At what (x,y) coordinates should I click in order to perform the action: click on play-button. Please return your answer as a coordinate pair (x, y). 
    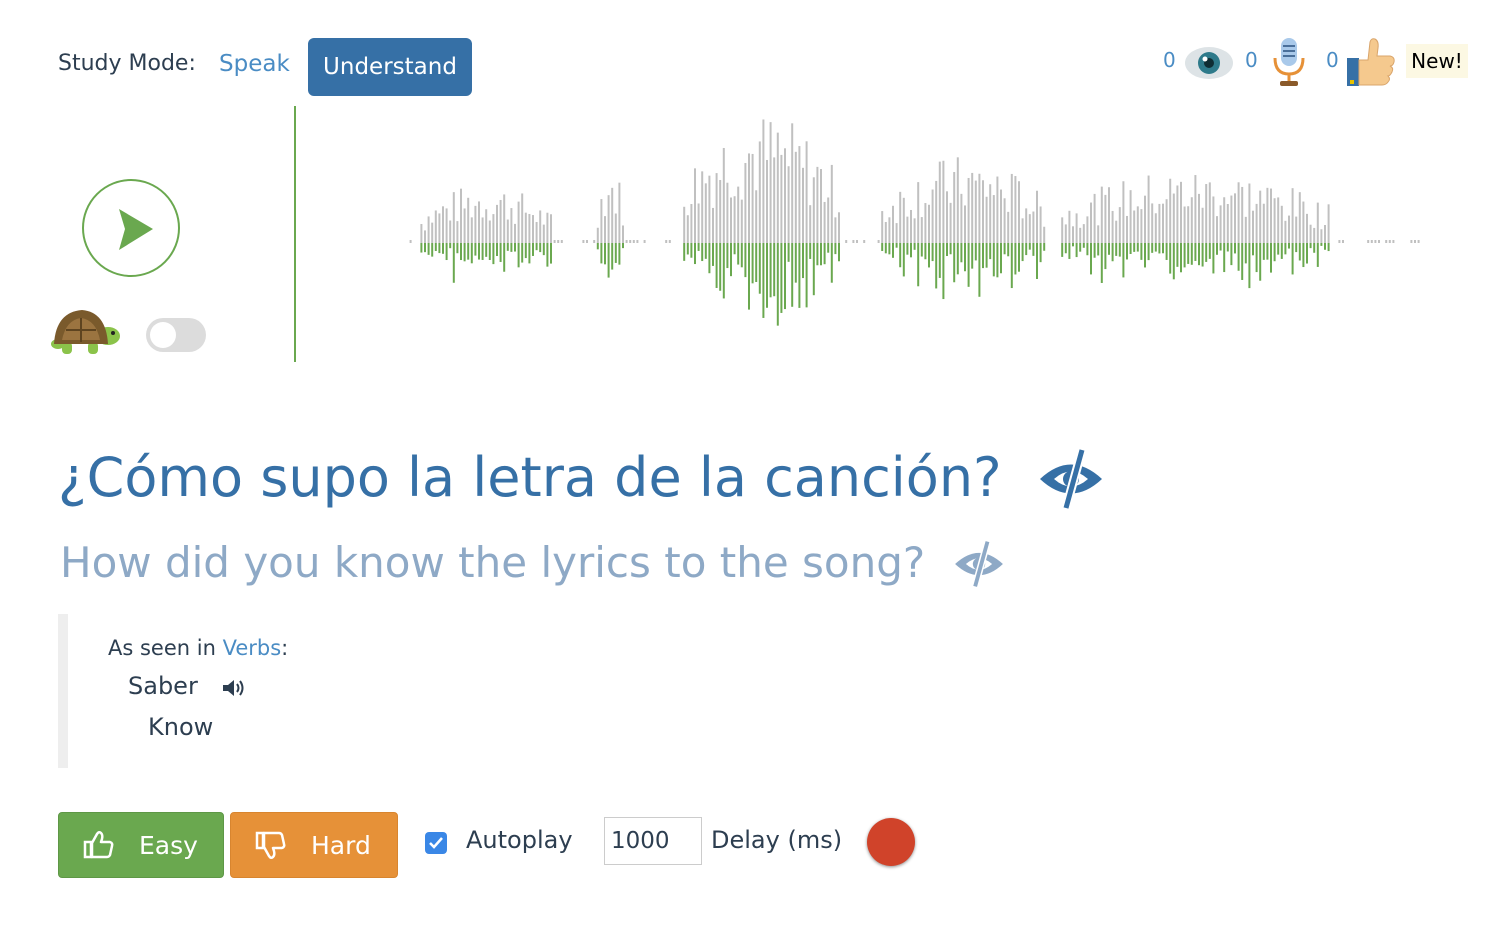
    Looking at the image, I should click on (131, 228).